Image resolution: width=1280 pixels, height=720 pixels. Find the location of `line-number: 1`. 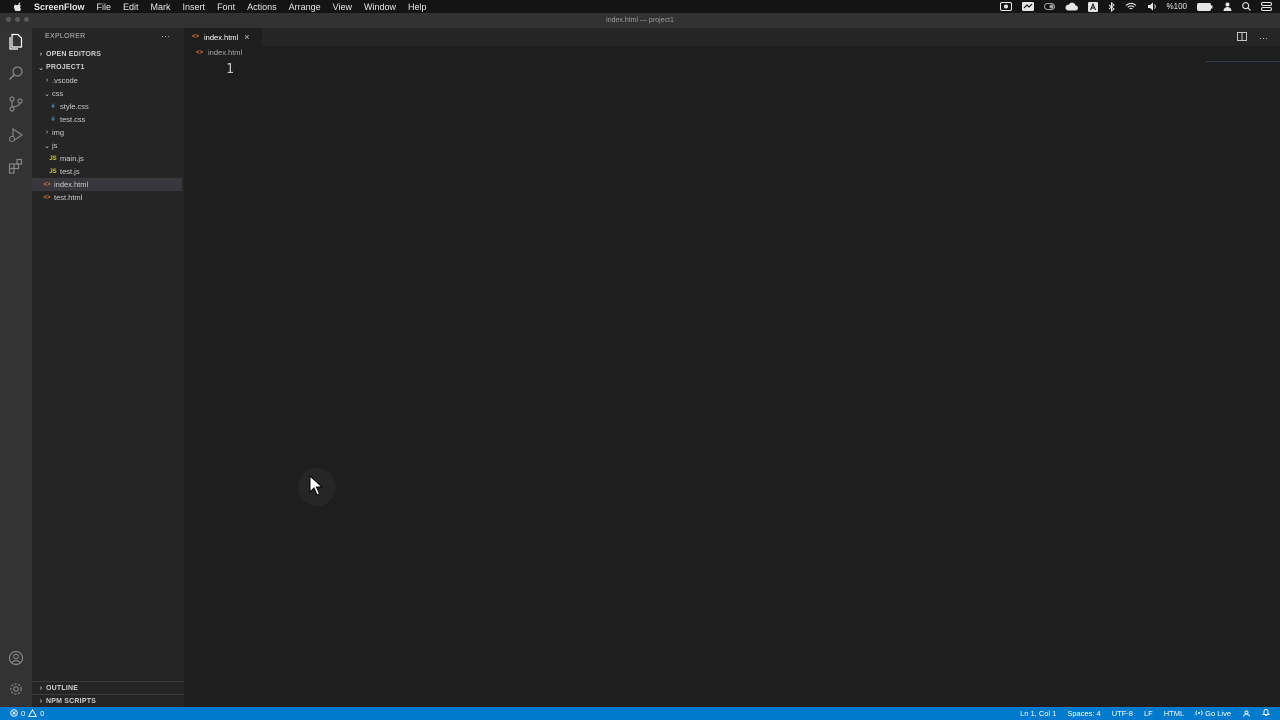

line-number: 1 is located at coordinates (230, 69).